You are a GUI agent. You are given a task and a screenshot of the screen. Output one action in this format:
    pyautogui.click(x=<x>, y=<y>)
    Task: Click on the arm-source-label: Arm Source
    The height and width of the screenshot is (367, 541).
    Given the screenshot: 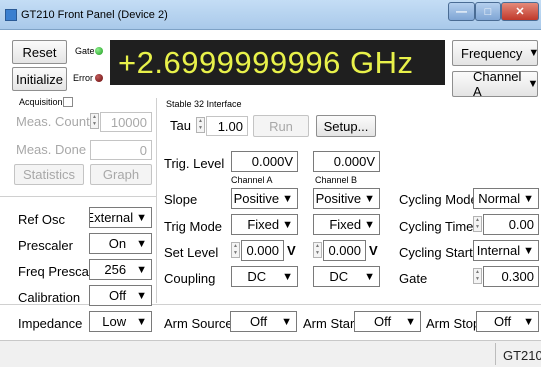 What is the action you would take?
    pyautogui.click(x=198, y=323)
    